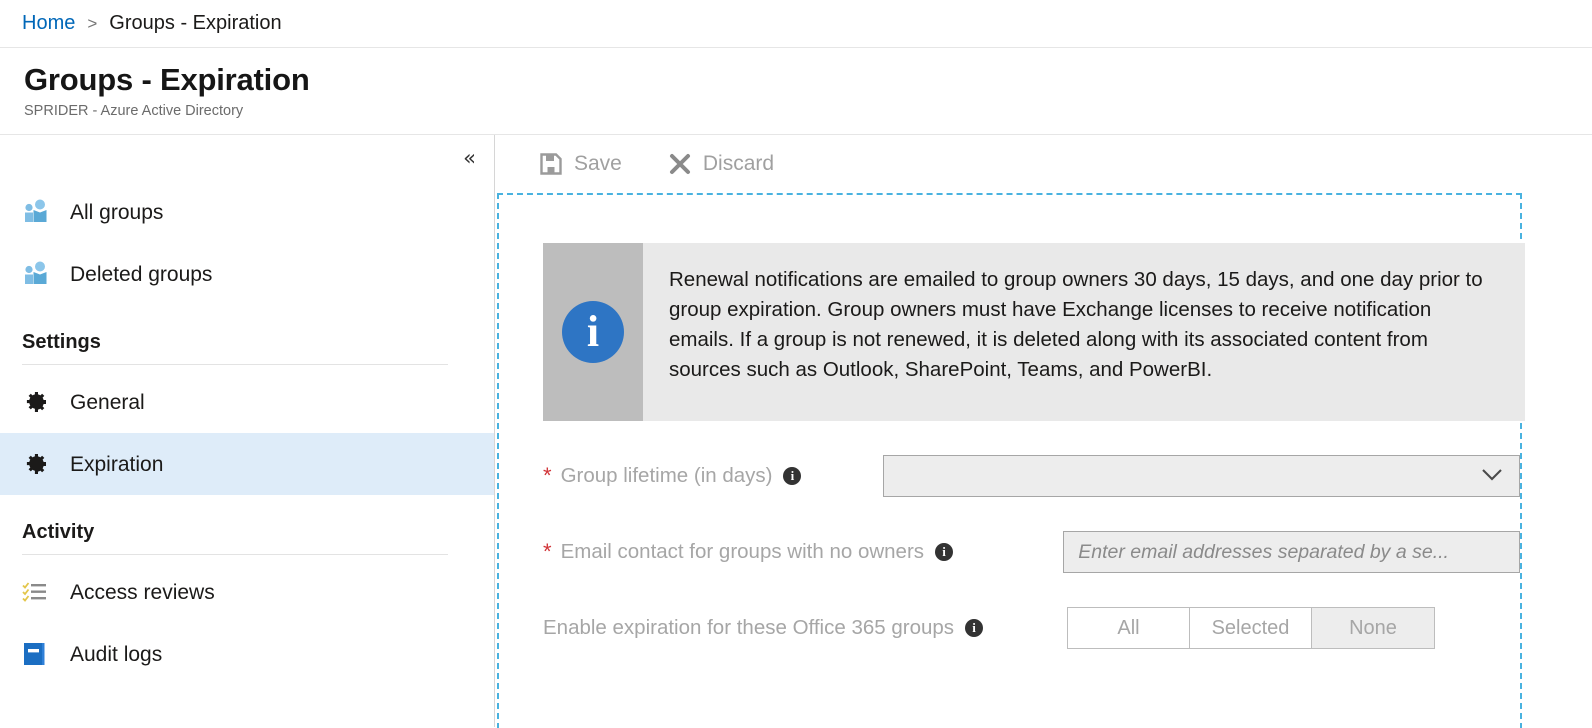  I want to click on field-label-text: Group lifetime (in days), so click(666, 475).